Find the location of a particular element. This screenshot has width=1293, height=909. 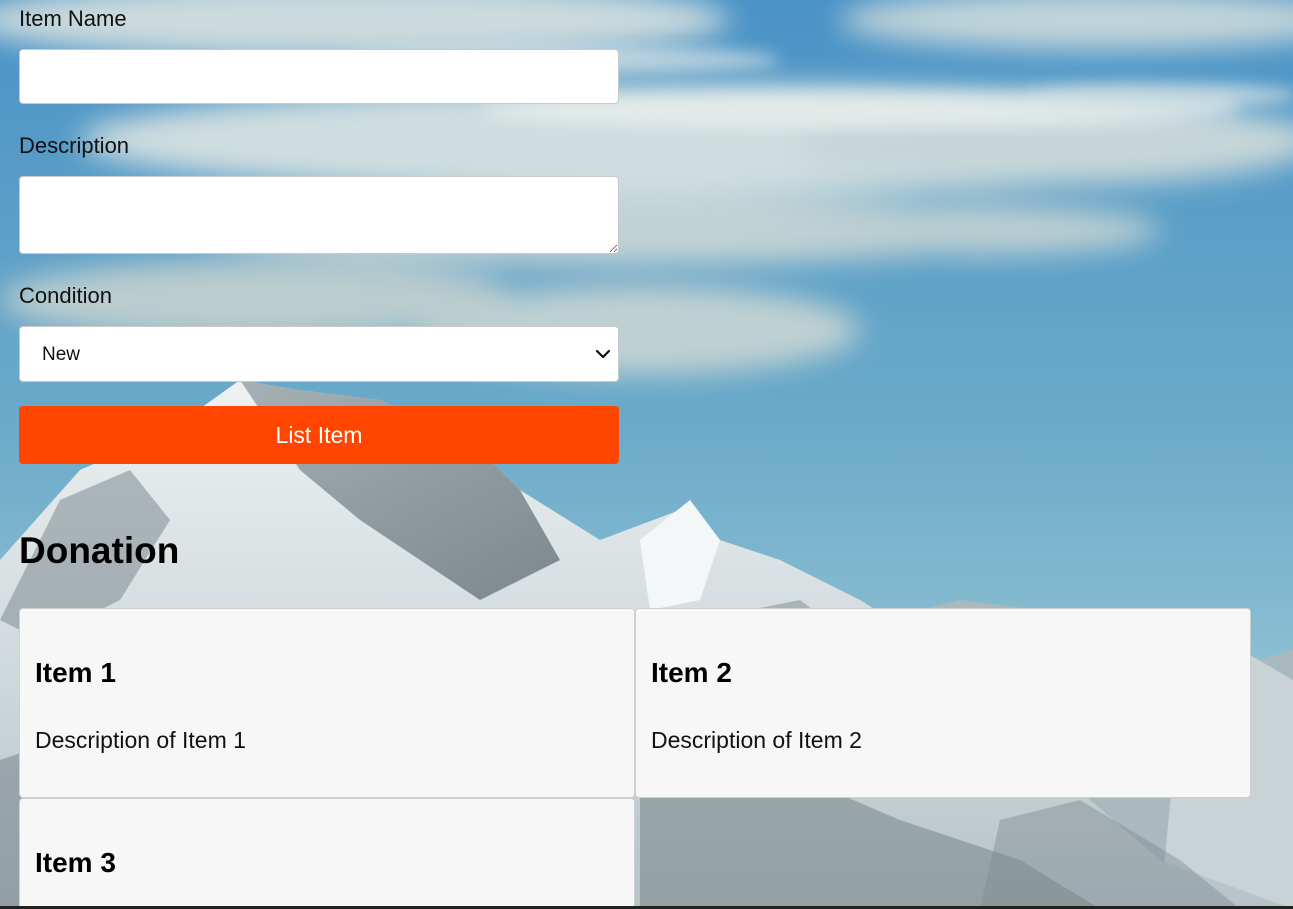

condition-select: New is located at coordinates (319, 354).